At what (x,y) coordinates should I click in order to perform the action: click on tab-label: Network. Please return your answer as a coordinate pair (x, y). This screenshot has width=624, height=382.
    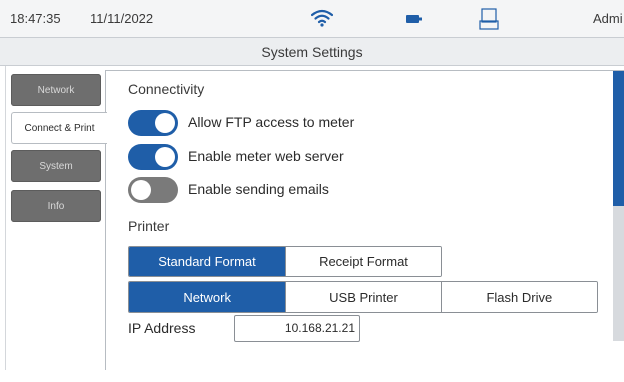
    Looking at the image, I should click on (56, 90).